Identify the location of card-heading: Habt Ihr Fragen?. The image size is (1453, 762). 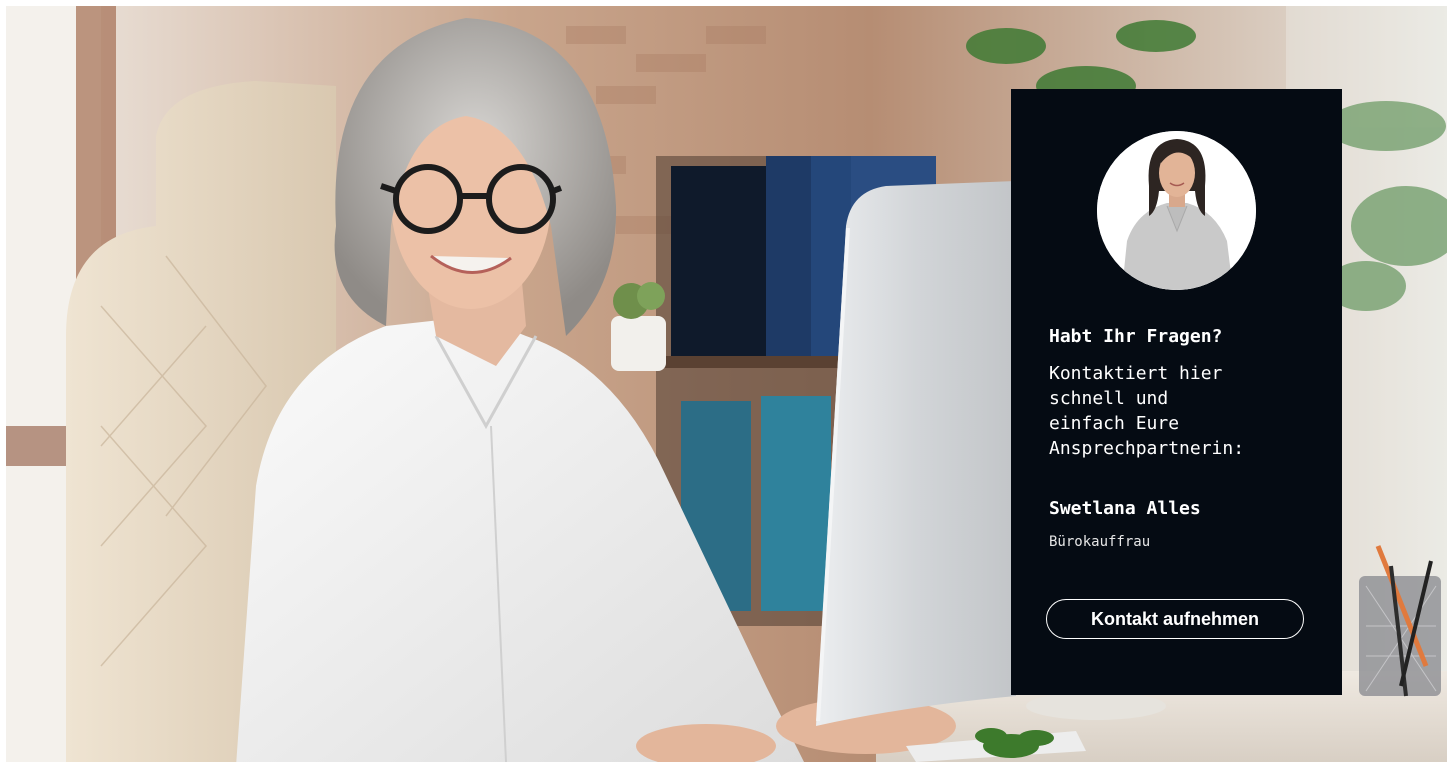
(1136, 336).